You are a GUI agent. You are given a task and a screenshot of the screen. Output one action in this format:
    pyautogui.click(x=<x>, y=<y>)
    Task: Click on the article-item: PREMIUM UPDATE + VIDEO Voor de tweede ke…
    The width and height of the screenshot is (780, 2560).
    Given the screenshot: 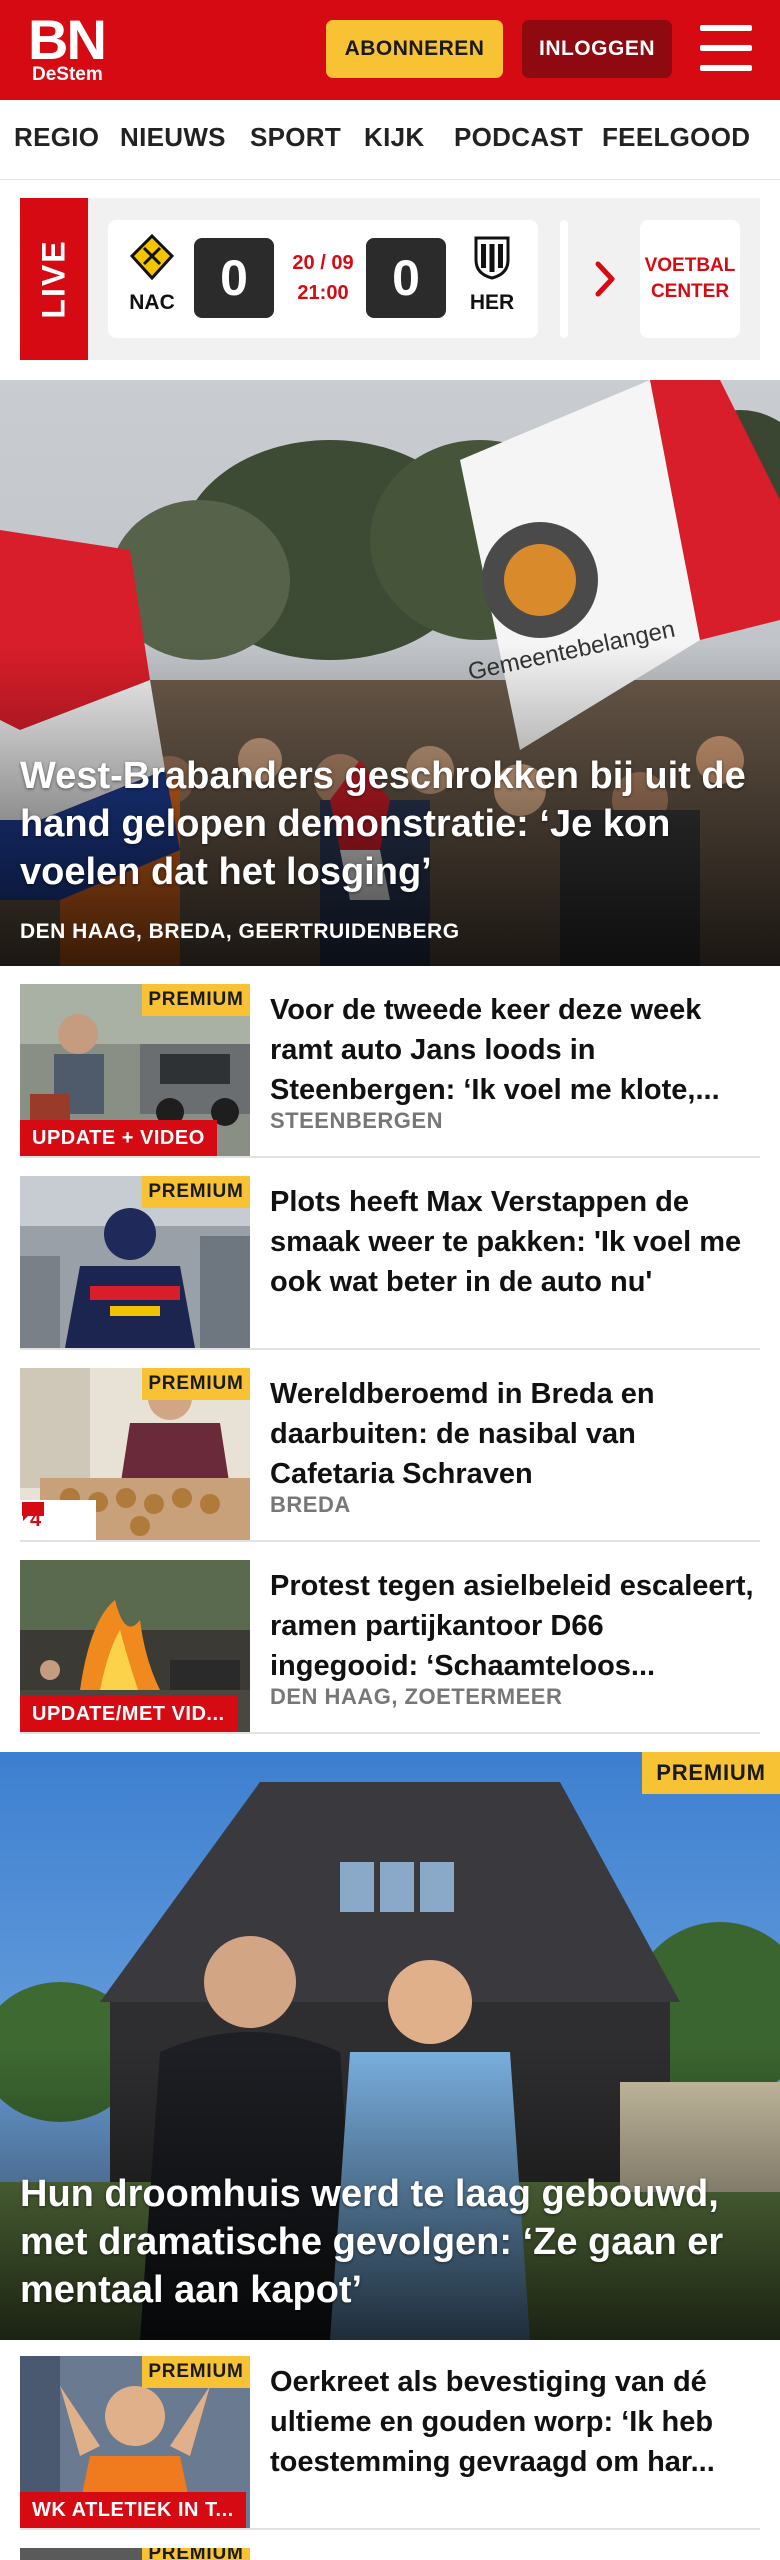 What is the action you would take?
    pyautogui.click(x=390, y=1071)
    